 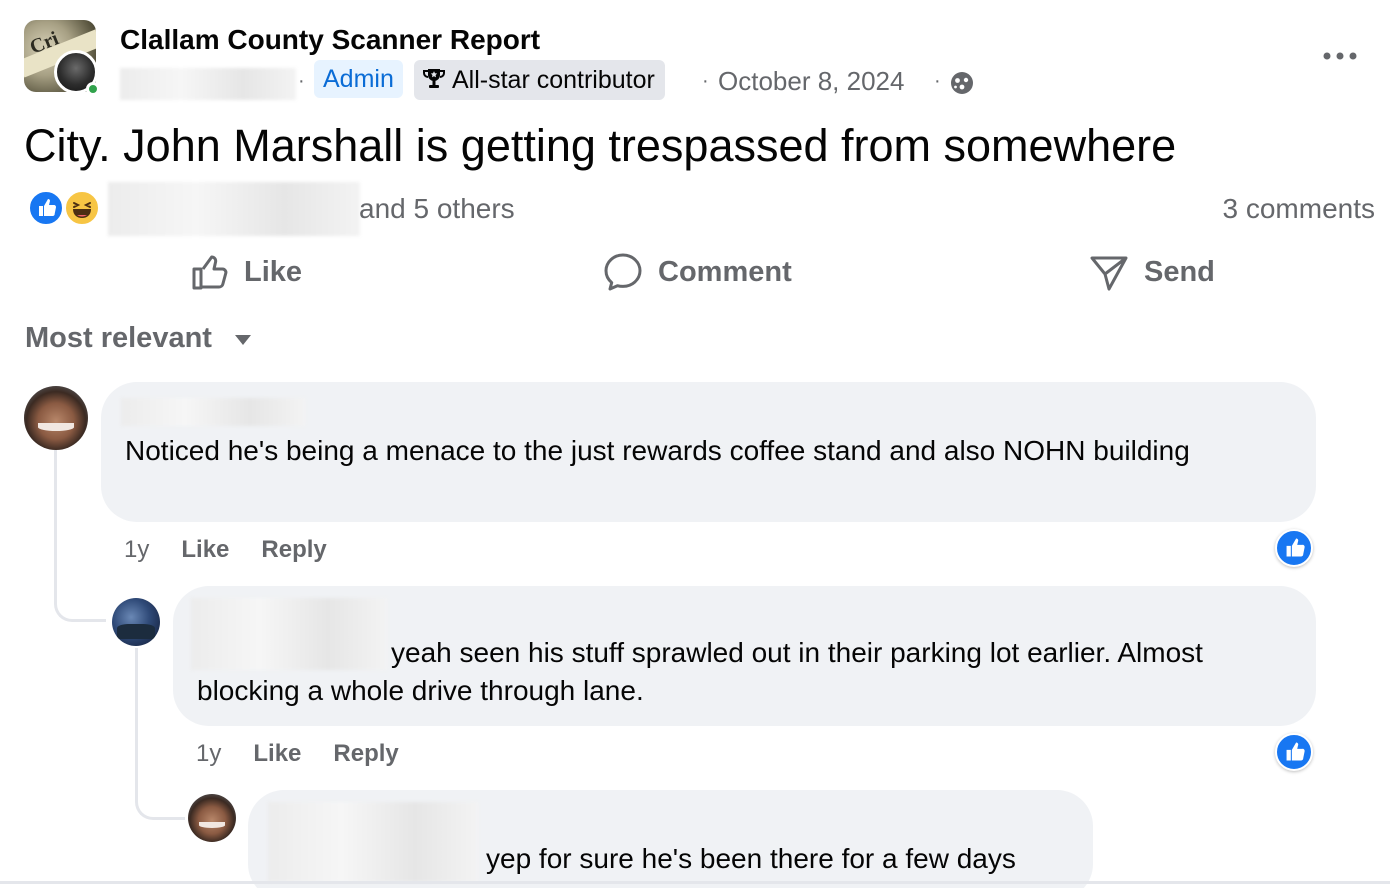 What do you see at coordinates (1109, 273) in the screenshot?
I see `send-arrow-icon` at bounding box center [1109, 273].